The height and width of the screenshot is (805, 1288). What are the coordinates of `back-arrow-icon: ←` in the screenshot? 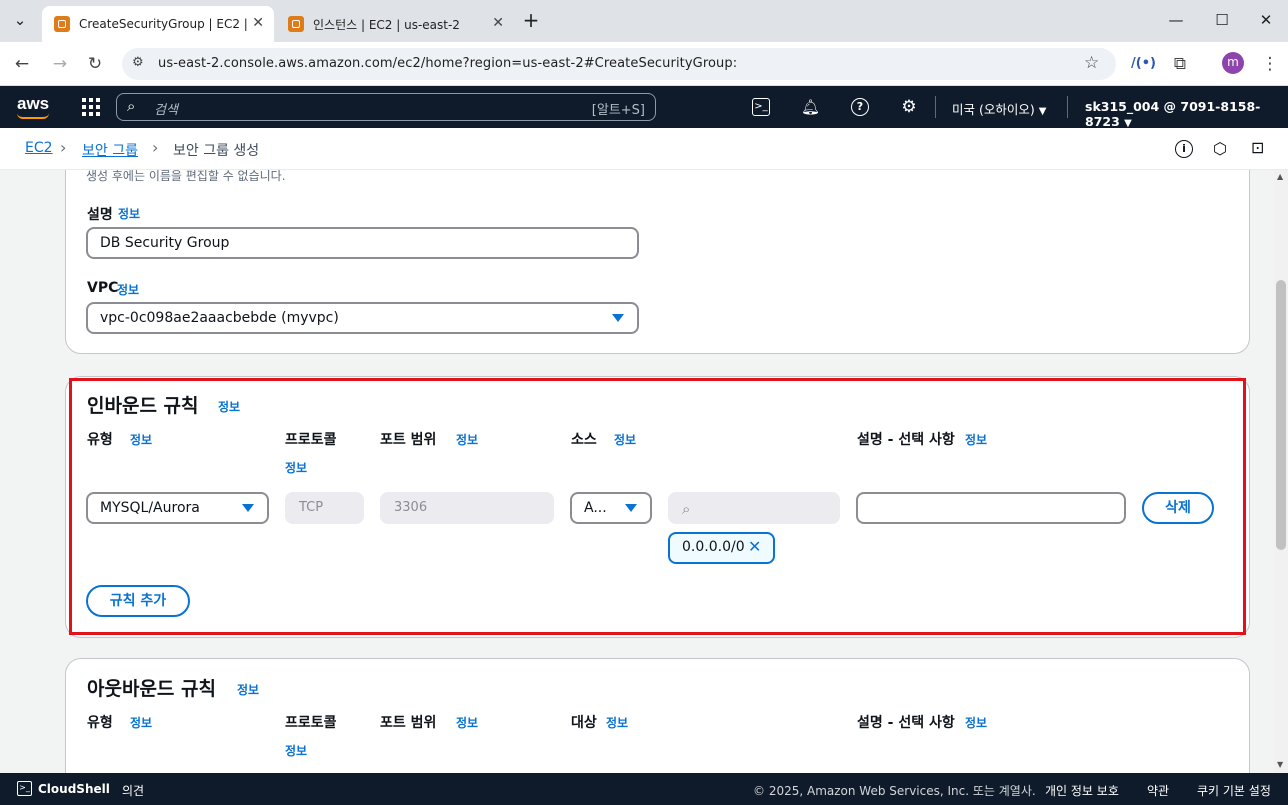 It's located at (22, 64).